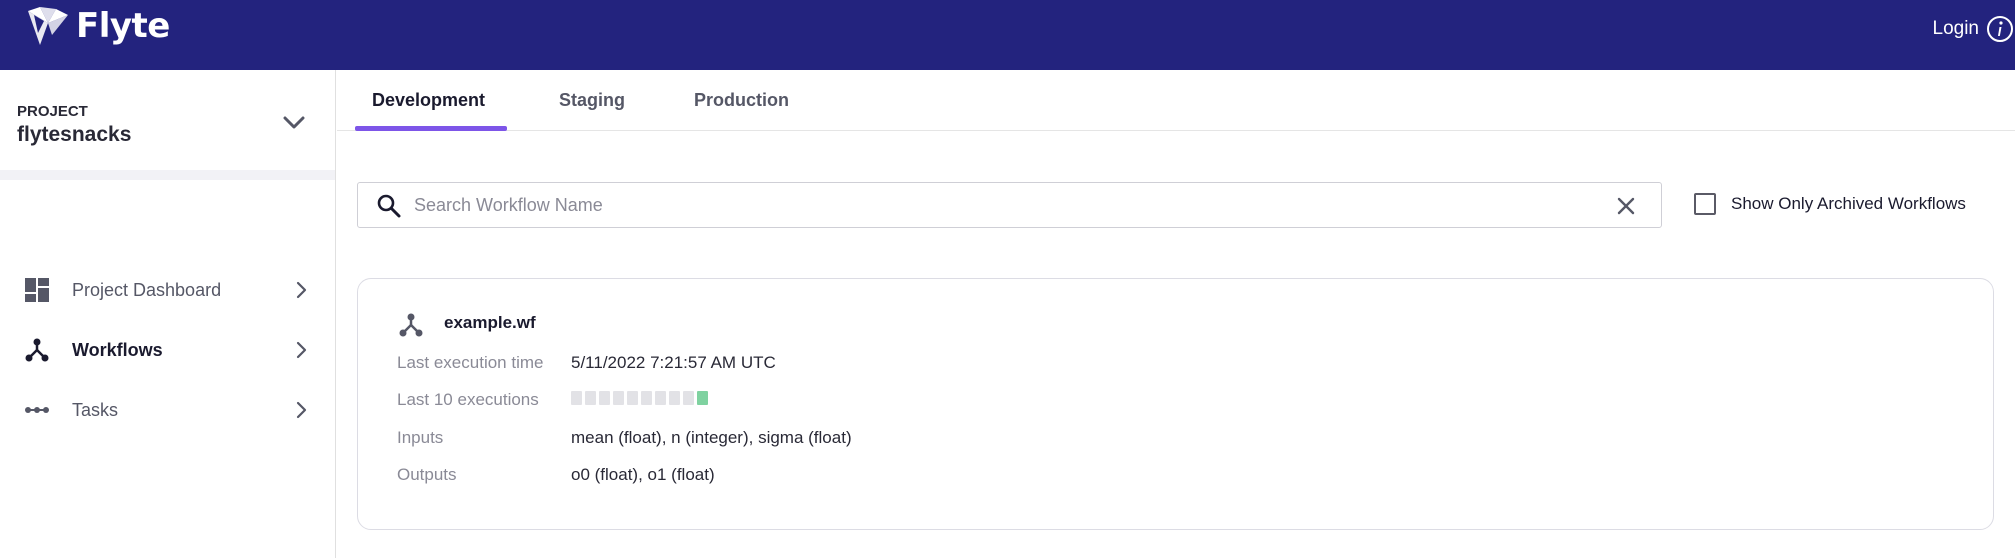 The image size is (2015, 558). I want to click on archived-filter: Show Only Archived Workflows, so click(1830, 204).